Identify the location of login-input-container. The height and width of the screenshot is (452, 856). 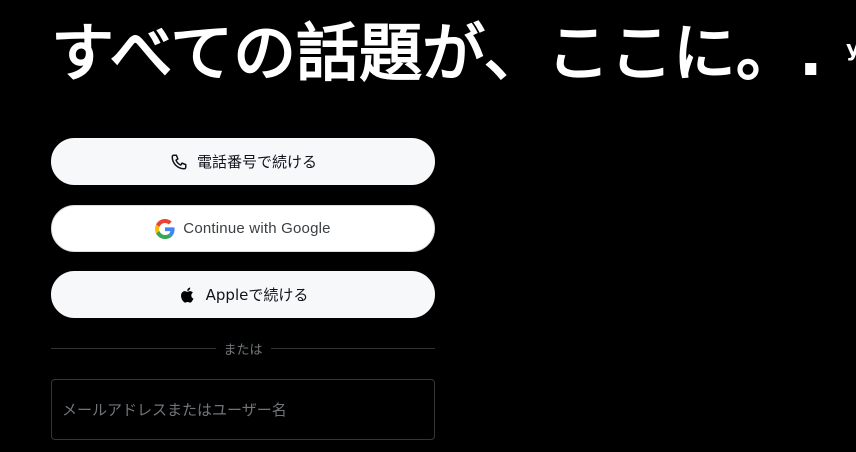
(243, 409).